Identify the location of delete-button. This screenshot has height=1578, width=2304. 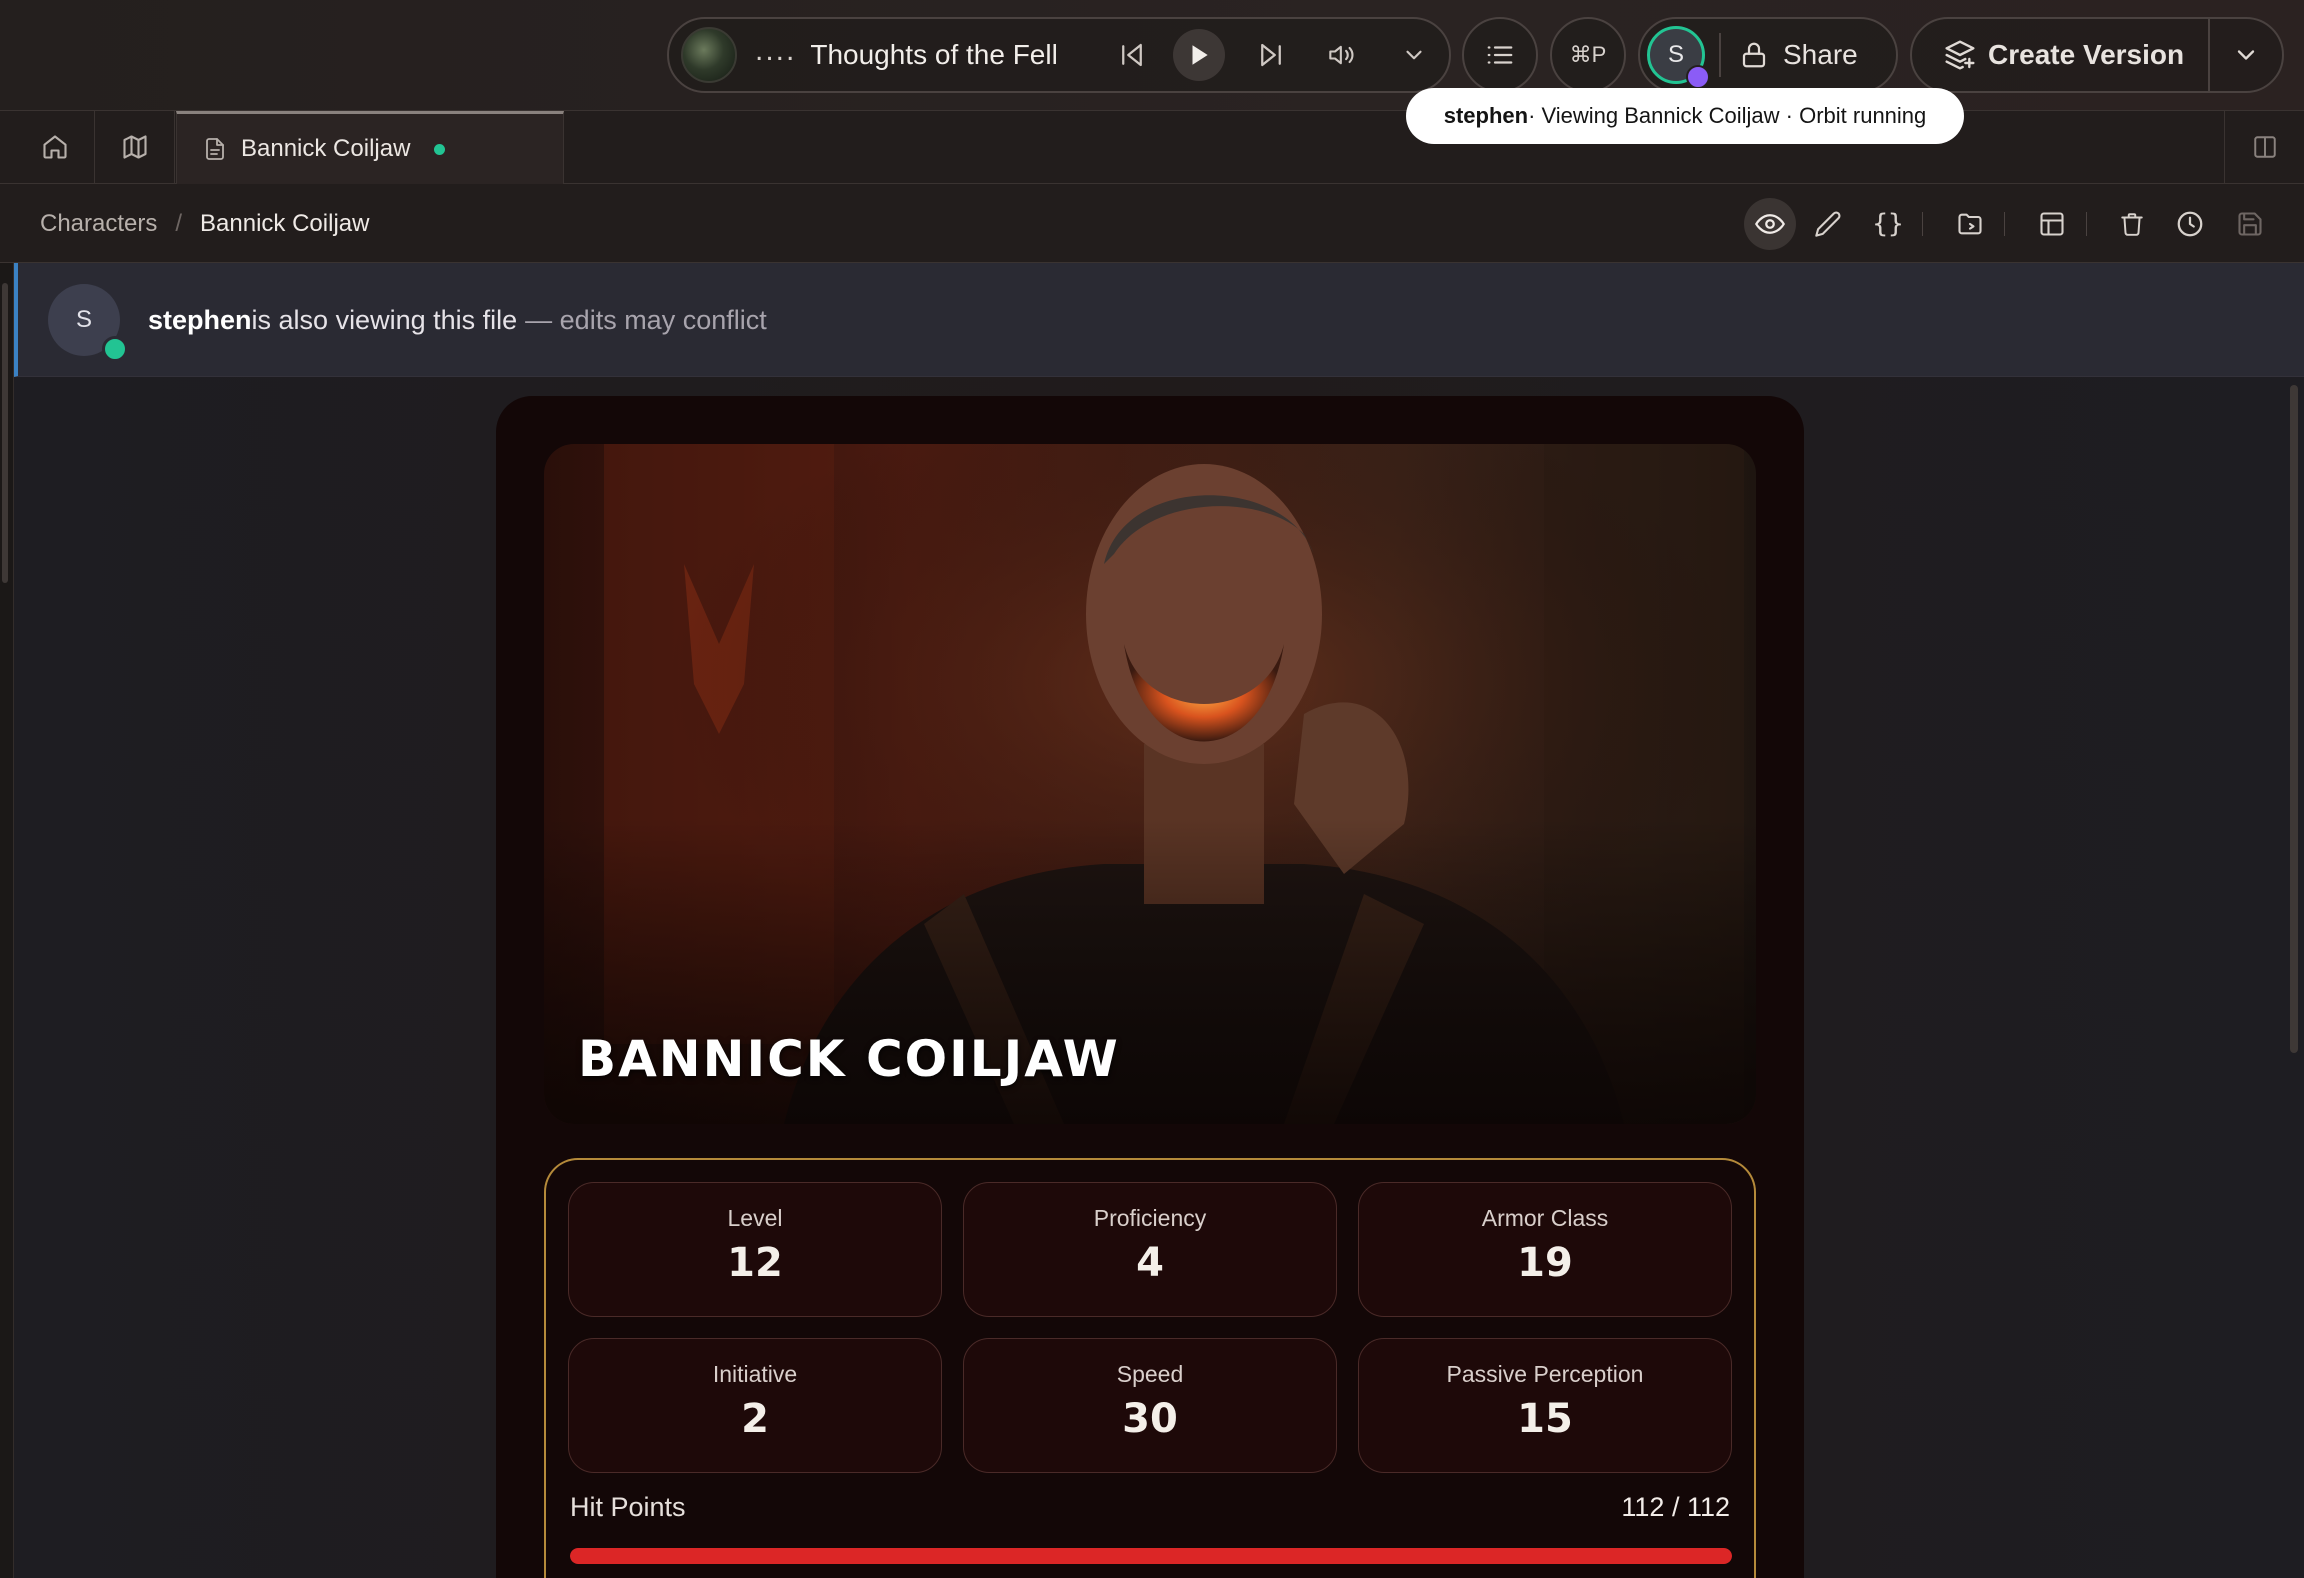
(2132, 224).